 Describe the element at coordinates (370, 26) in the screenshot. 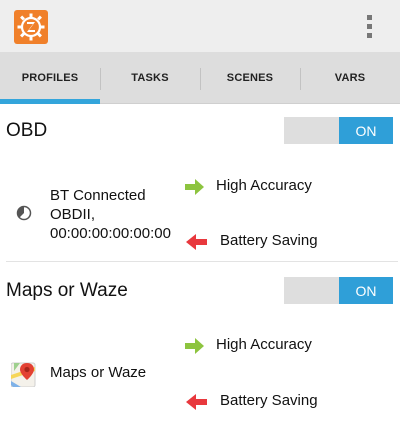

I see `overflow-menu-icon` at that location.